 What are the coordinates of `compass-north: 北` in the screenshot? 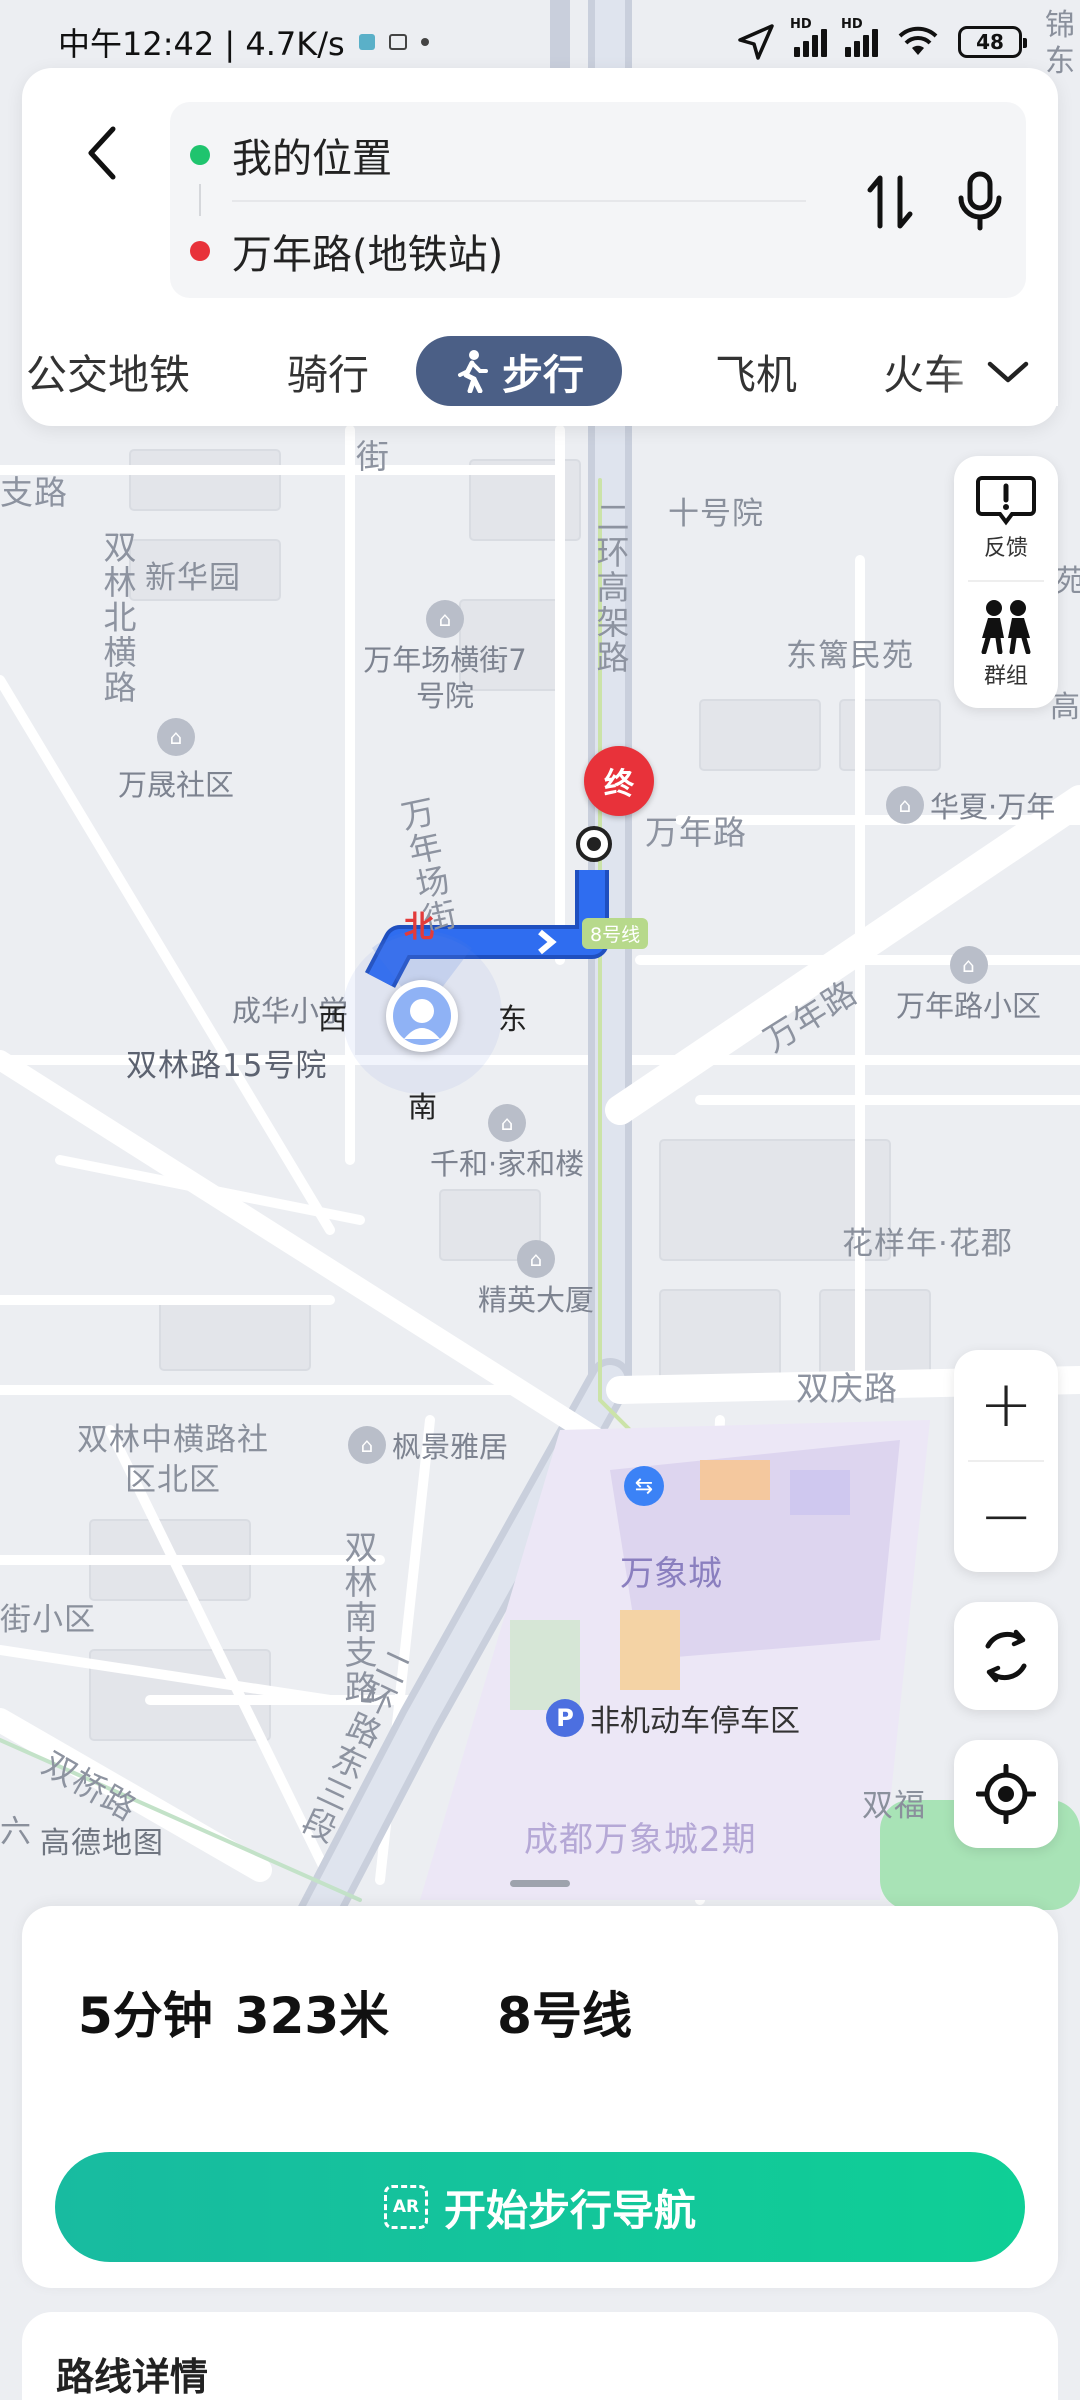 It's located at (419, 927).